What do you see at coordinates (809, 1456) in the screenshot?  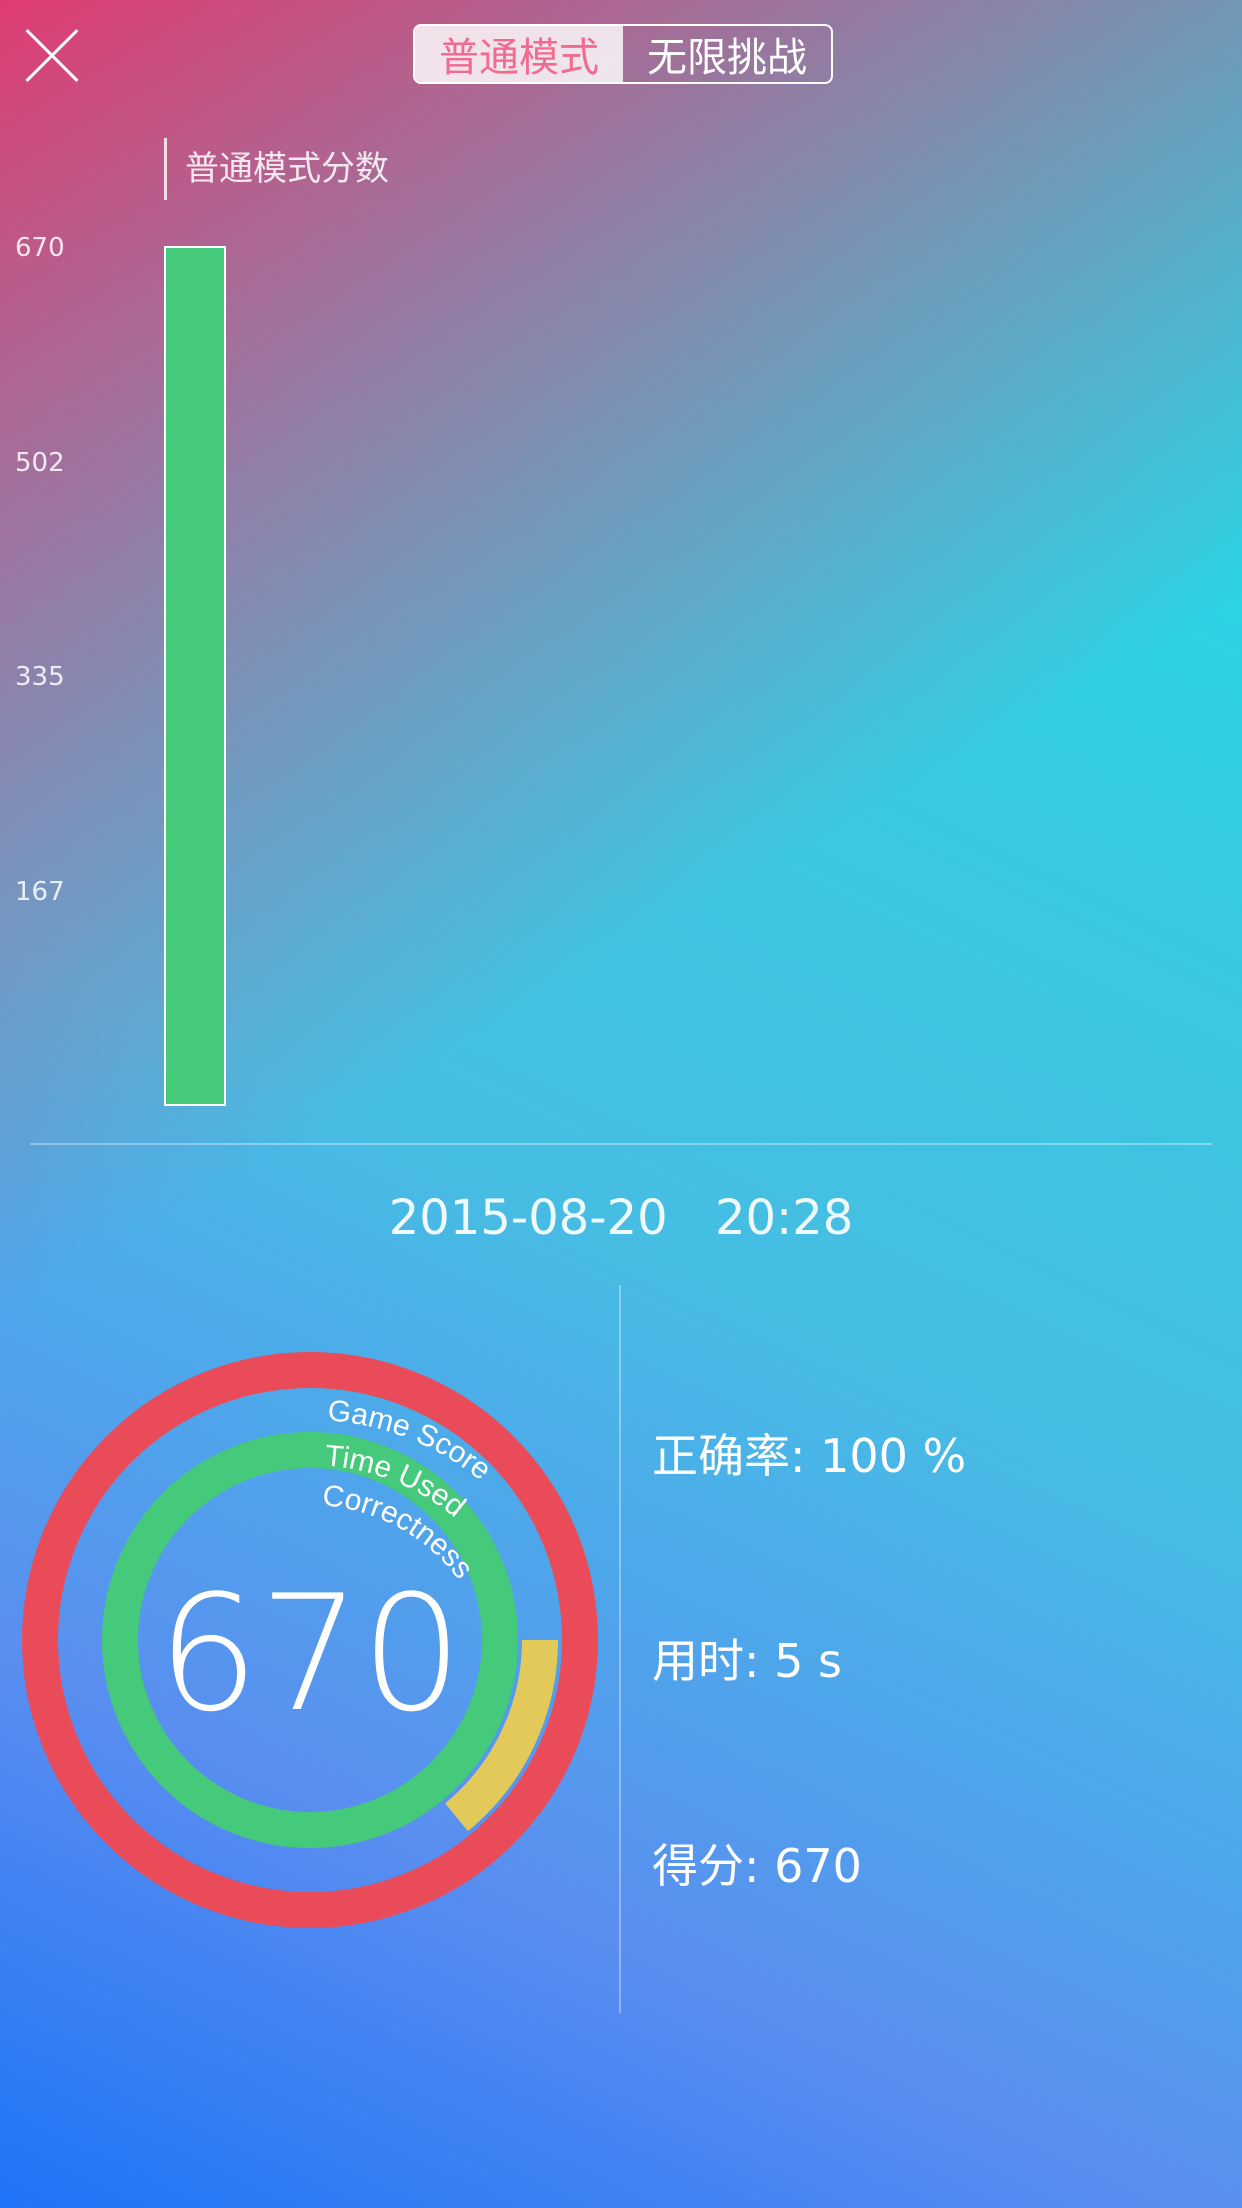 I see `accuracy-stat: 正确率: 100 %` at bounding box center [809, 1456].